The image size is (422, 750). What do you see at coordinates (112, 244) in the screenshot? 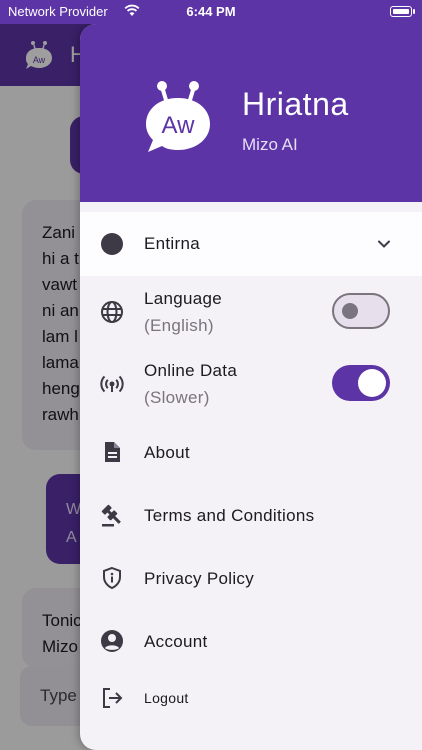
I see `circle-icon` at bounding box center [112, 244].